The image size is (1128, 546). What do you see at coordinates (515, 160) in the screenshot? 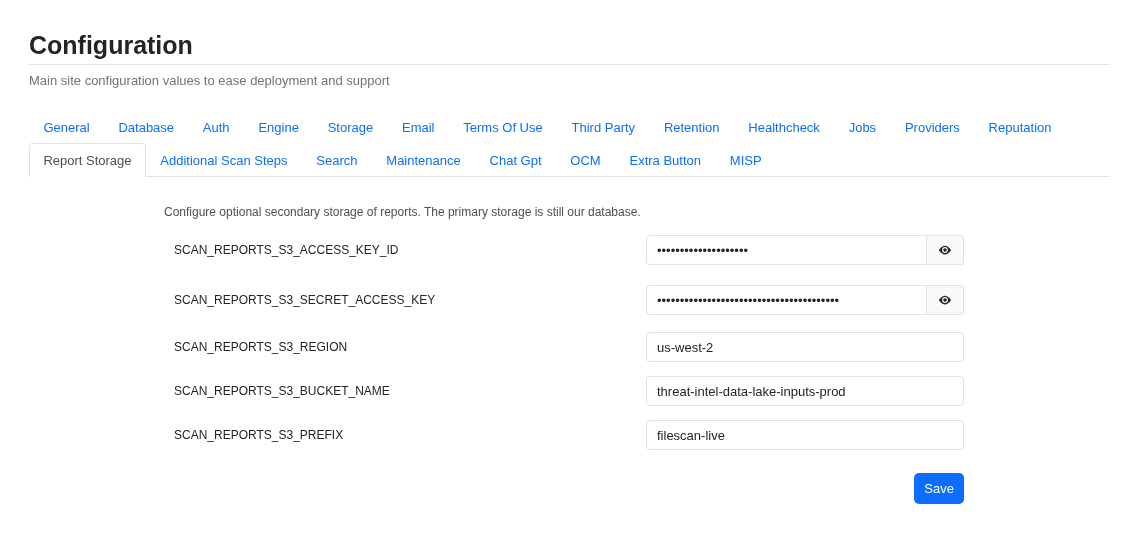
I see `tab: Chat Gpt` at bounding box center [515, 160].